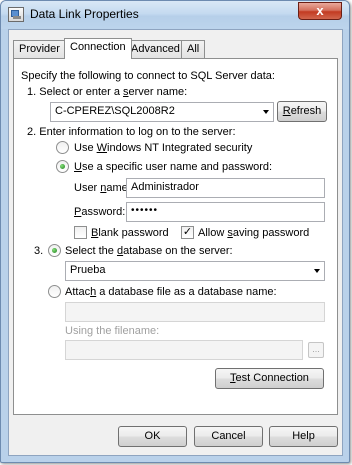 The width and height of the screenshot is (352, 465). What do you see at coordinates (78, 292) in the screenshot?
I see `attach-database-prefix: Attac` at bounding box center [78, 292].